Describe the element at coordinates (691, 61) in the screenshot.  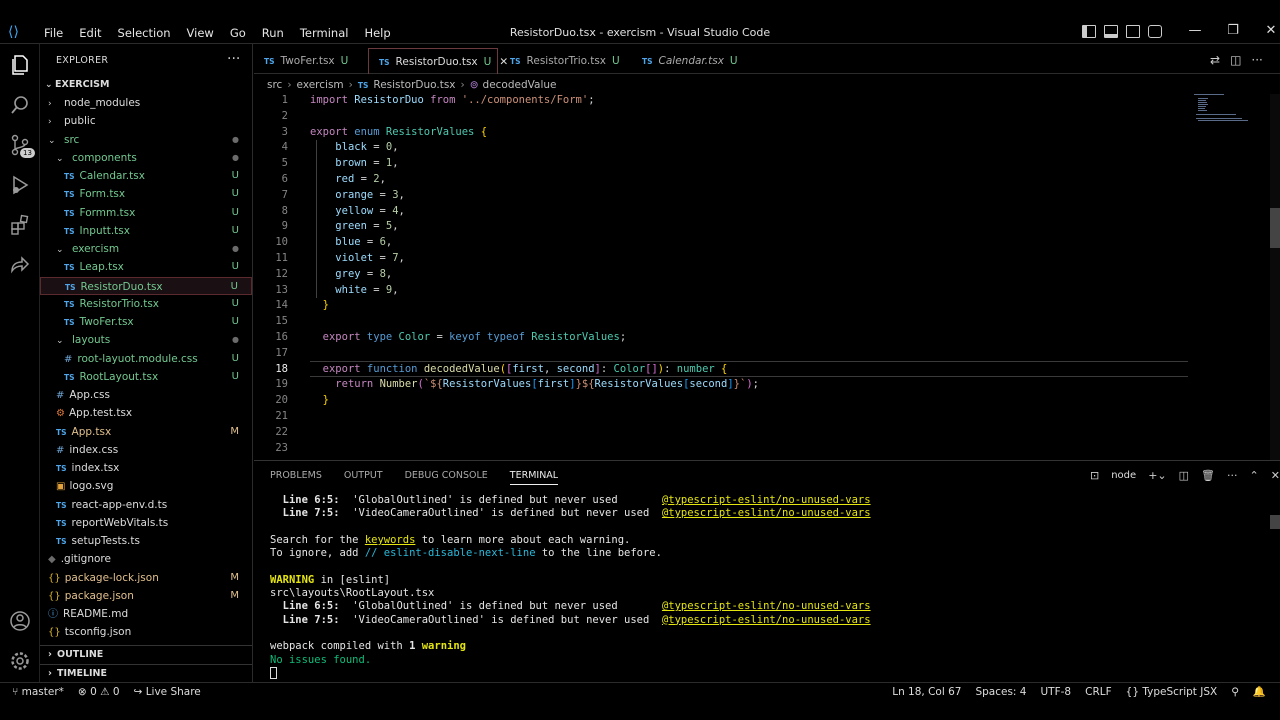
I see `tab-calendar: TS Calendar.tsx U` at that location.